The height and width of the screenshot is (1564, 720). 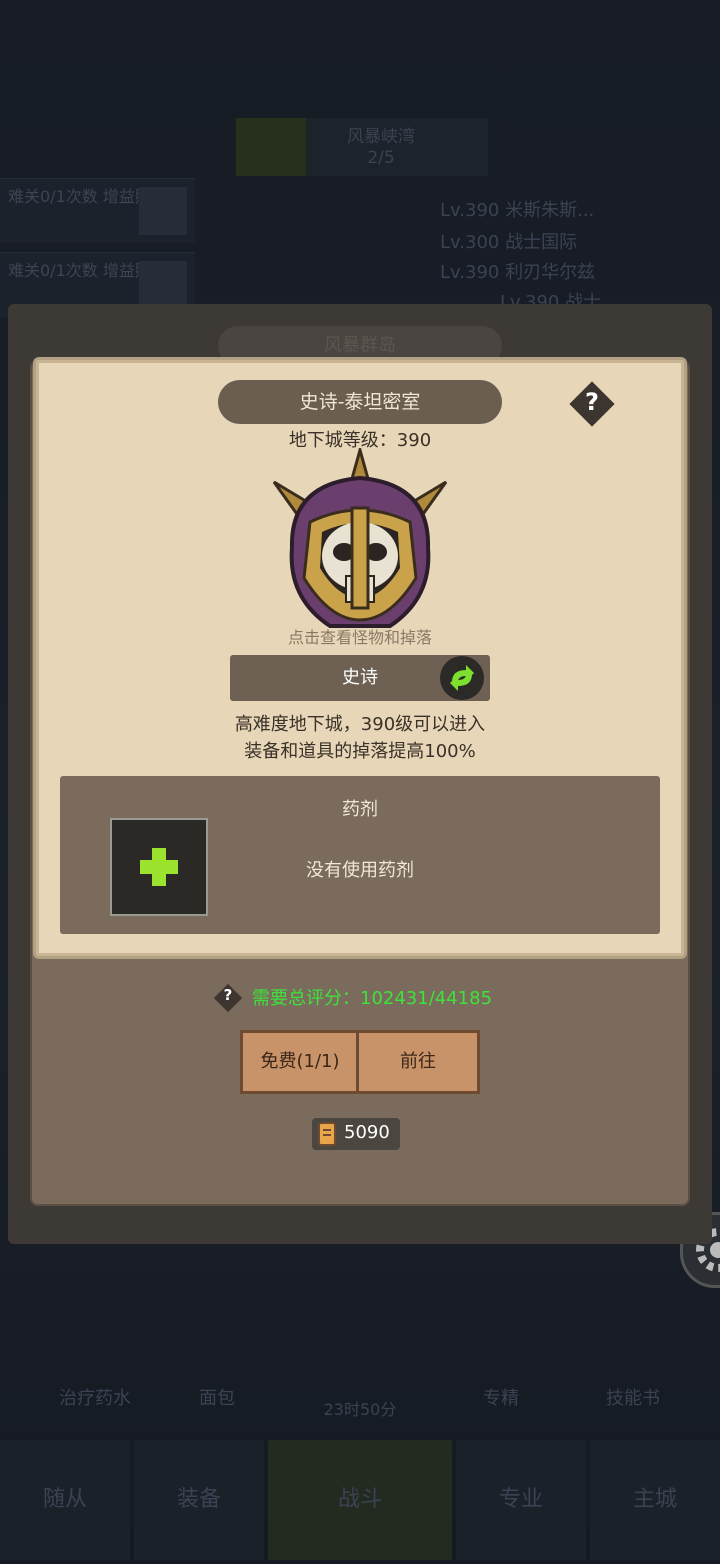 What do you see at coordinates (372, 998) in the screenshot?
I see `required-score: 需要总评分：102431/44185` at bounding box center [372, 998].